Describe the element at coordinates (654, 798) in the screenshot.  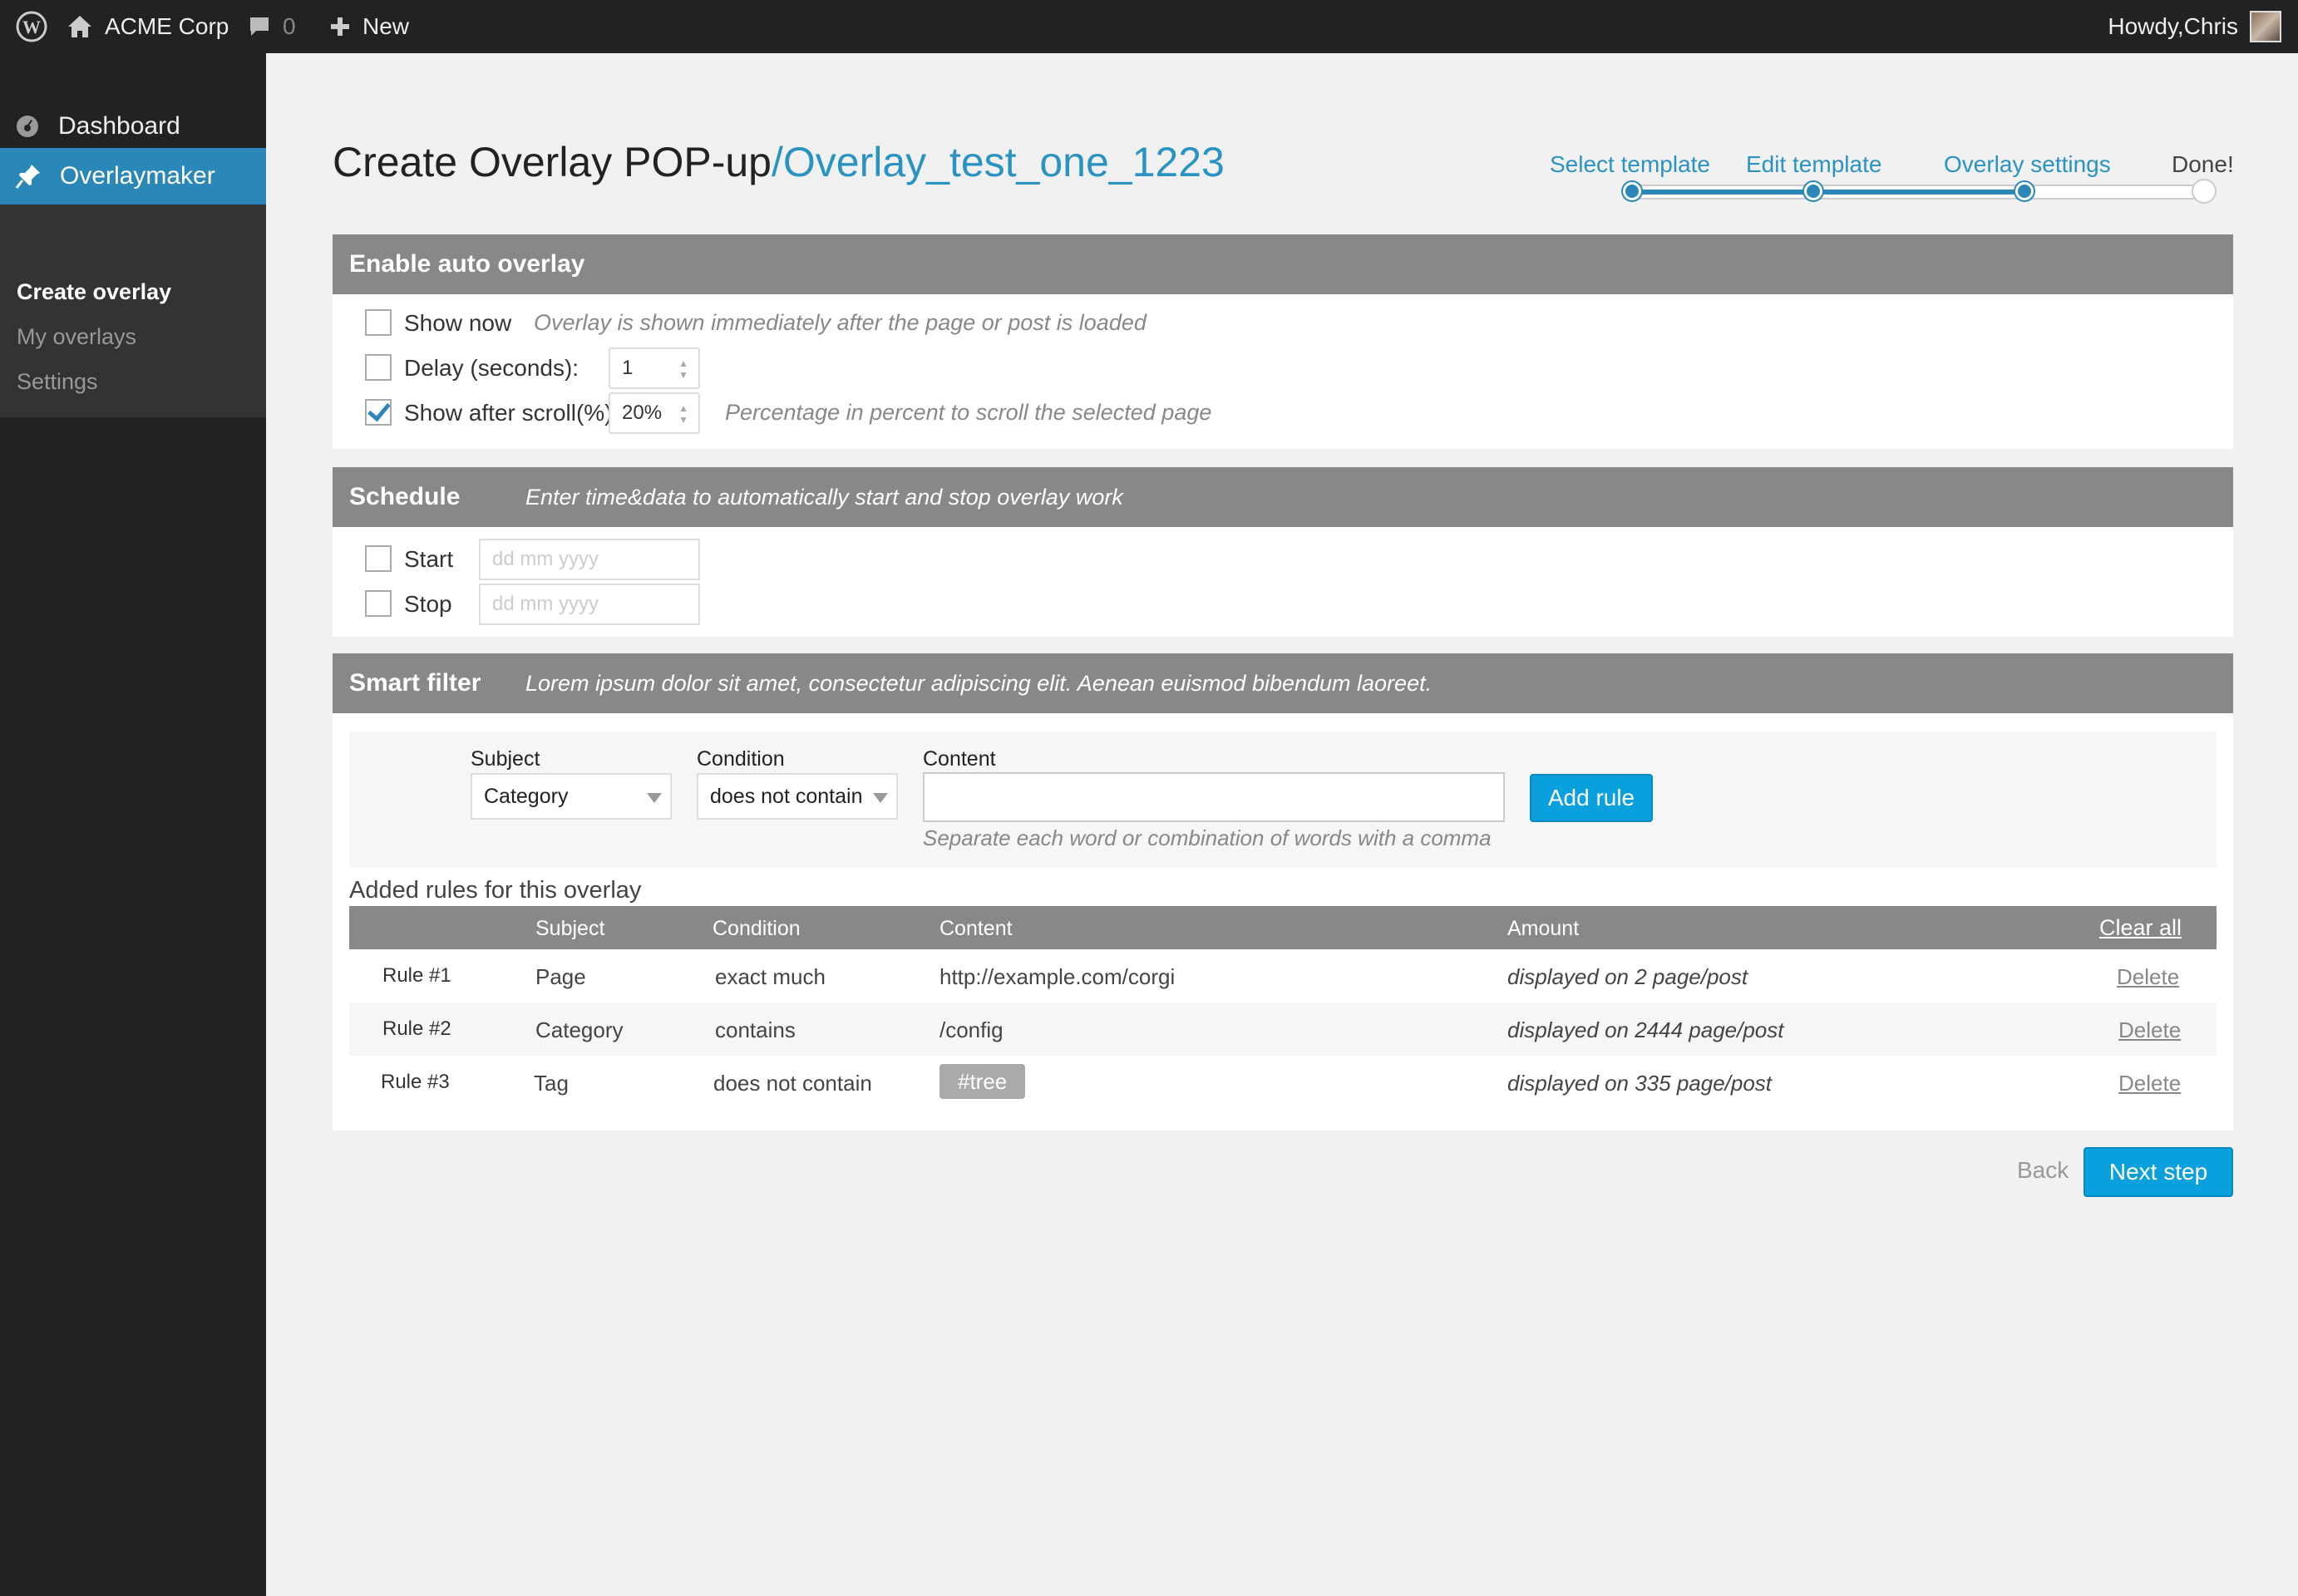
I see `chevron-down-icon` at that location.